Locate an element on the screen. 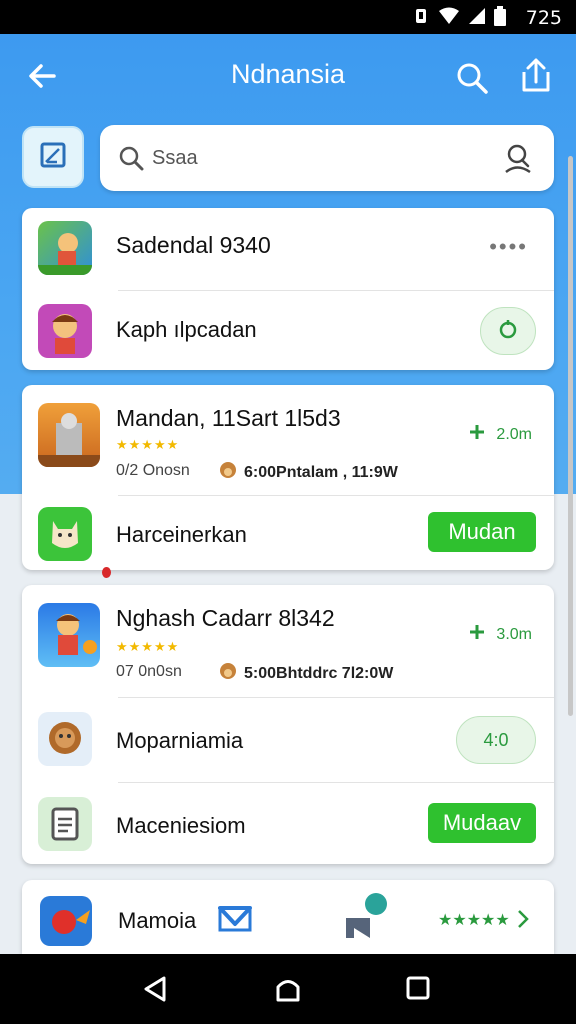 This screenshot has width=576, height=1024. install-button: Mudaav is located at coordinates (482, 823).